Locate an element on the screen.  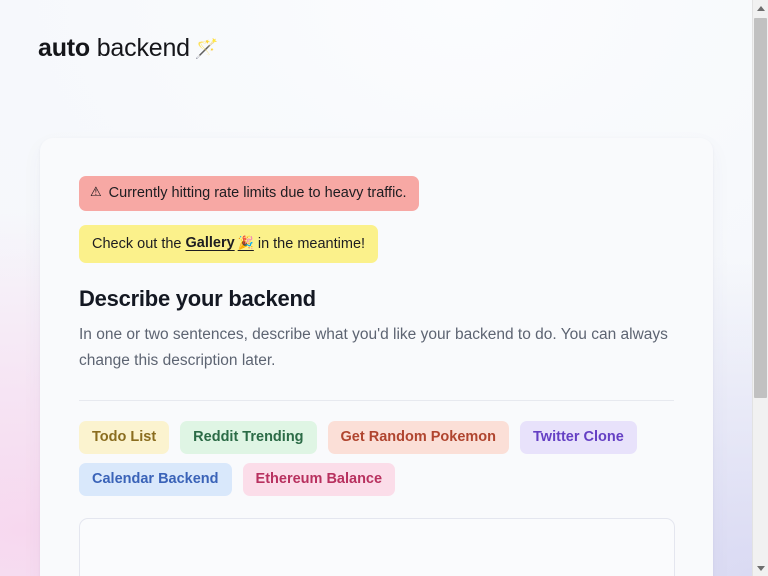
example-prompt-chip: Get Random Pokemon is located at coordinates (418, 437).